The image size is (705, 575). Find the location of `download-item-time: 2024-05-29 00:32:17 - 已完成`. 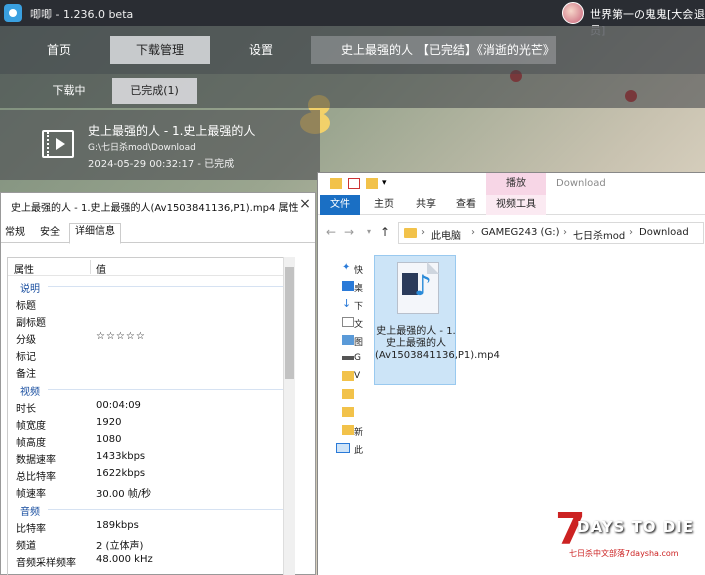

download-item-time: 2024-05-29 00:32:17 - 已完成 is located at coordinates (161, 164).